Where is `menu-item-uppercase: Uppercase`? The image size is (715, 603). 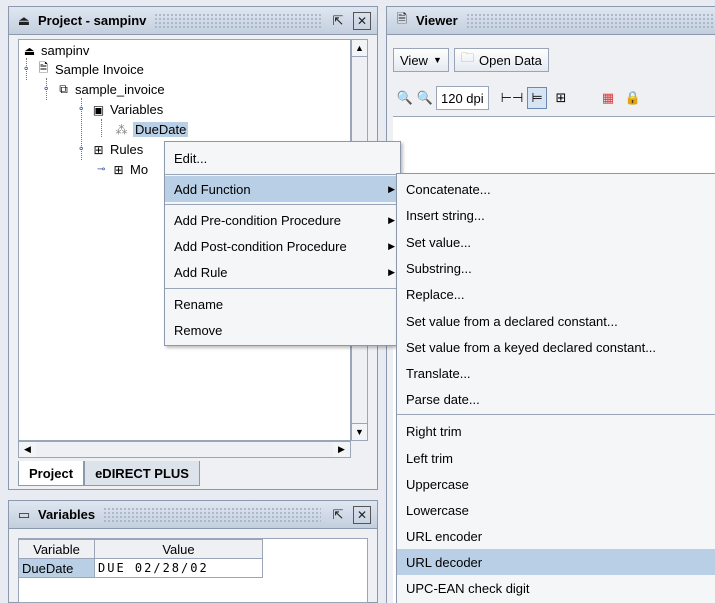
menu-item-uppercase: Uppercase is located at coordinates (556, 484).